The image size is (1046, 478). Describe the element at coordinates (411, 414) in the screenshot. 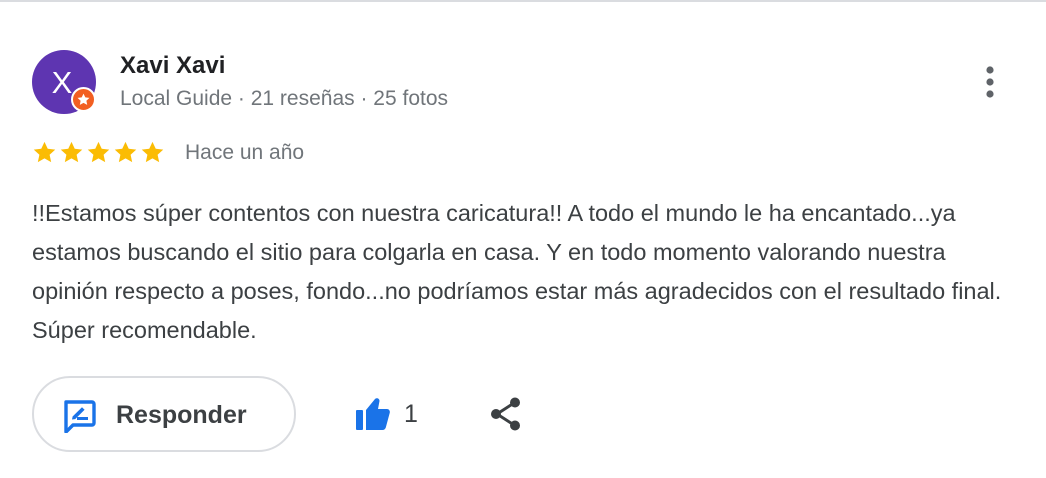

I see `like-count: 1` at that location.